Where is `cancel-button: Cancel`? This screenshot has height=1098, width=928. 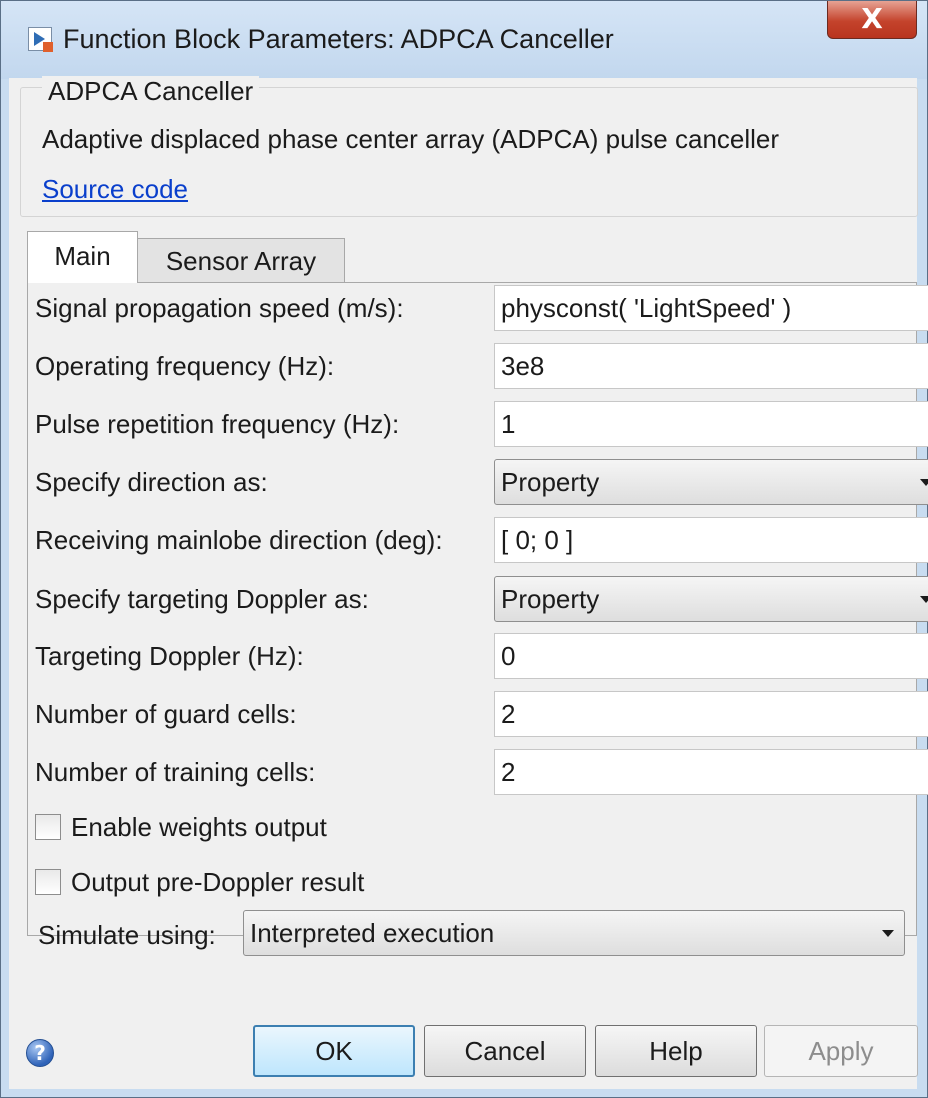 cancel-button: Cancel is located at coordinates (505, 1051).